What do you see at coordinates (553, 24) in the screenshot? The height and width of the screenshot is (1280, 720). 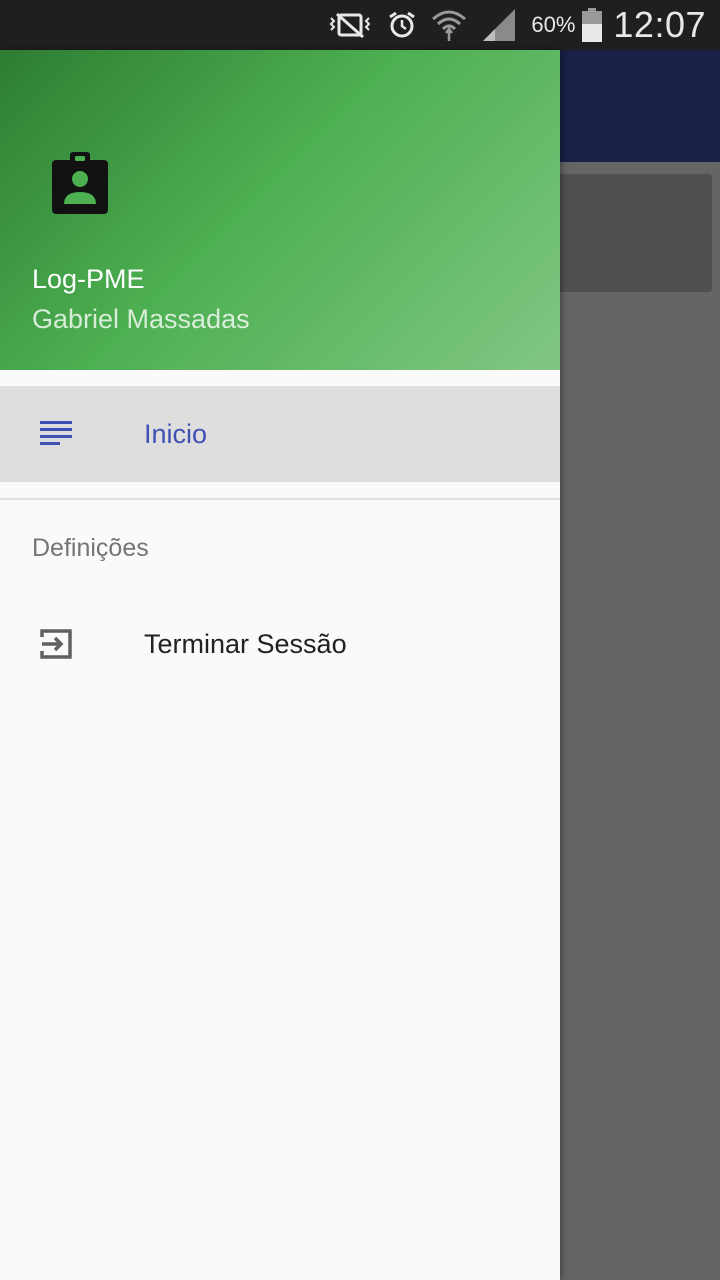 I see `battery-percent: 60%` at bounding box center [553, 24].